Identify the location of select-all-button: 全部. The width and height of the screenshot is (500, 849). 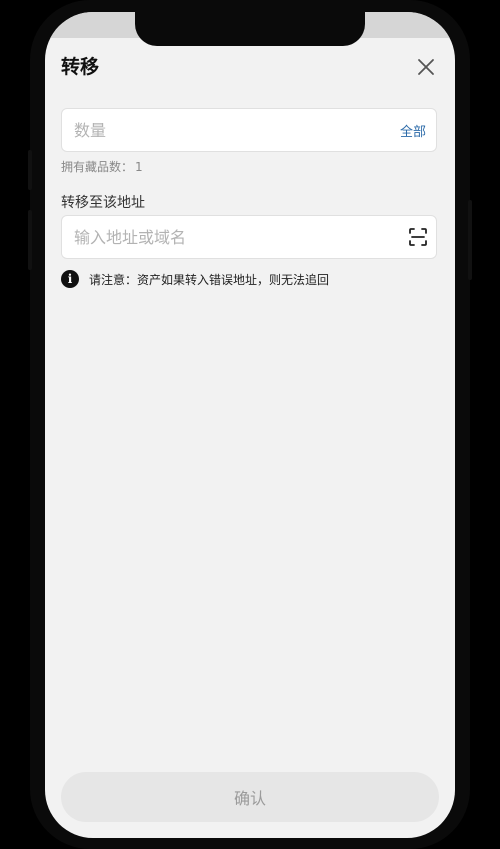
(413, 130).